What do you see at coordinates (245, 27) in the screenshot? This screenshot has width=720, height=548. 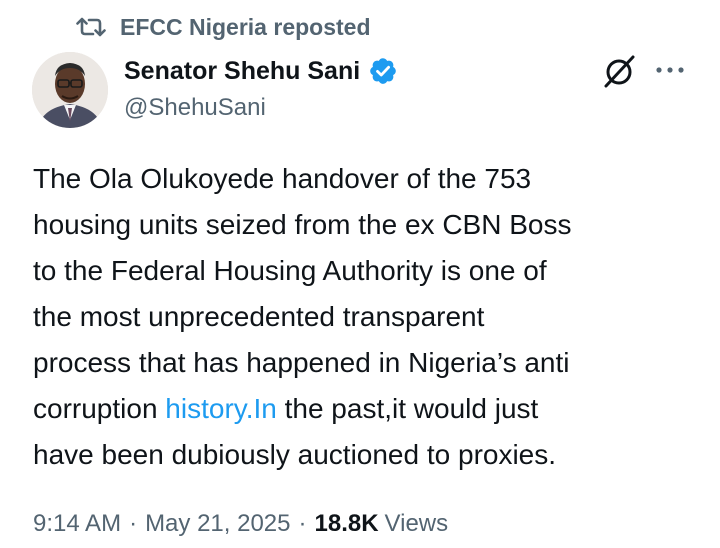 I see `reposter-link: EFCC Nigeria reposted` at bounding box center [245, 27].